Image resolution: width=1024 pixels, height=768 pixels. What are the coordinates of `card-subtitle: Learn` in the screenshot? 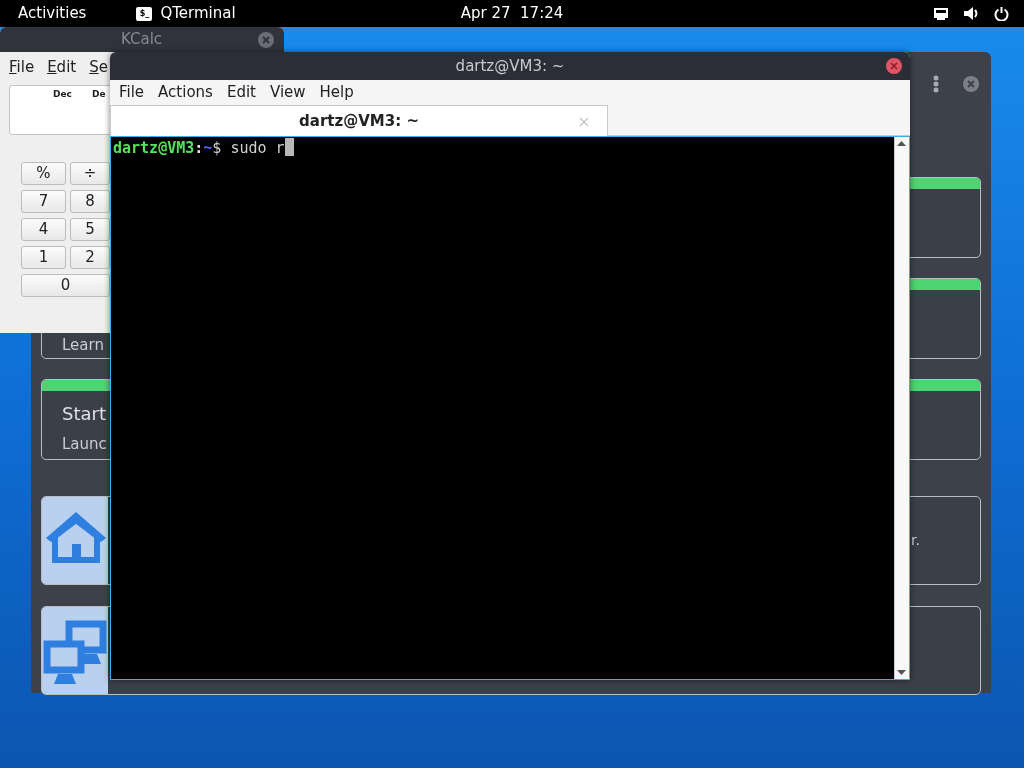 It's located at (83, 345).